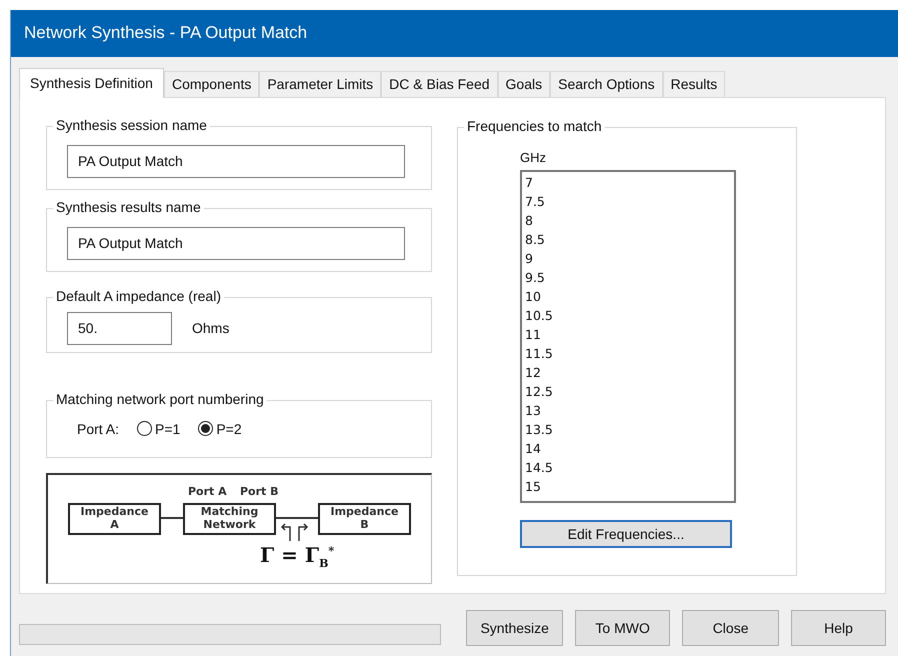  Describe the element at coordinates (629, 429) in the screenshot. I see `list-item: 13.5` at that location.